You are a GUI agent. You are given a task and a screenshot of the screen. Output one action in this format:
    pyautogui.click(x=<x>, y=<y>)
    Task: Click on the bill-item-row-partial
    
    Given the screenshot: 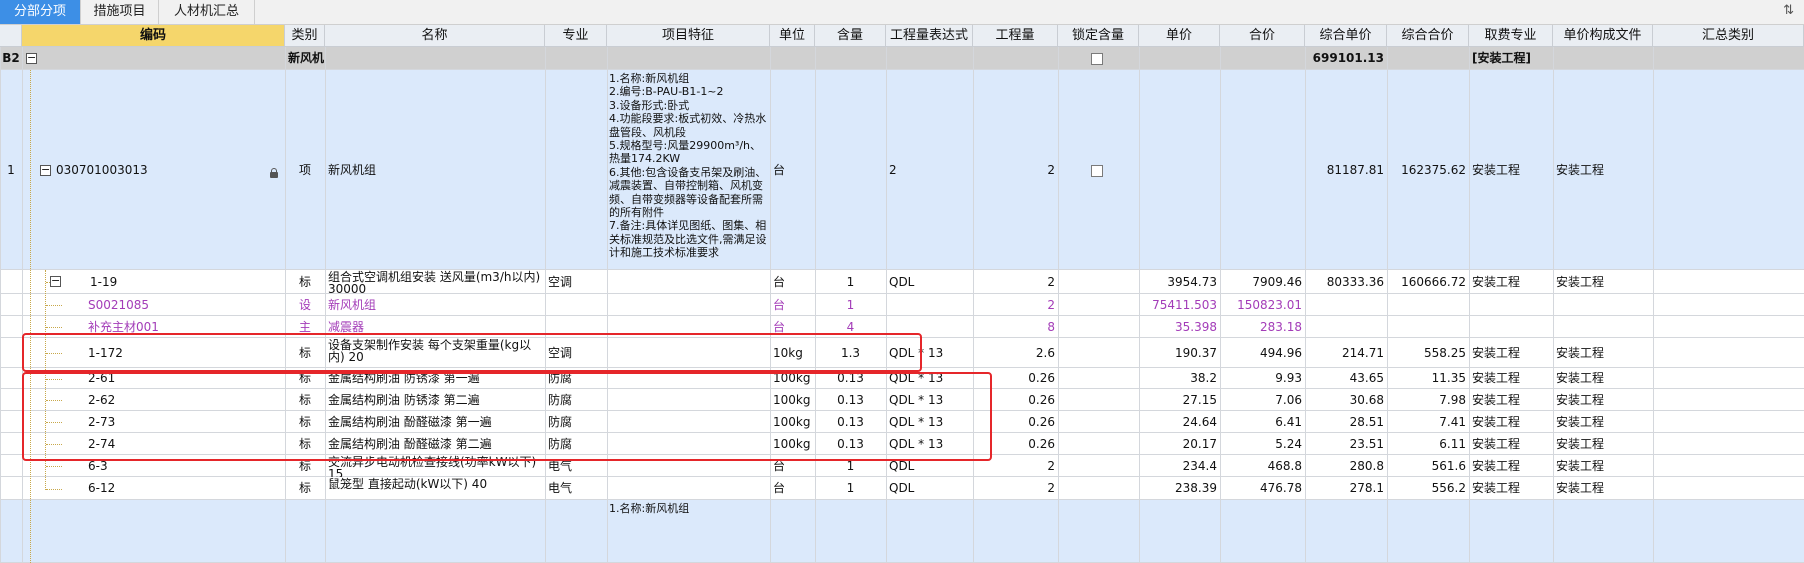 What is the action you would take?
    pyautogui.click(x=902, y=531)
    